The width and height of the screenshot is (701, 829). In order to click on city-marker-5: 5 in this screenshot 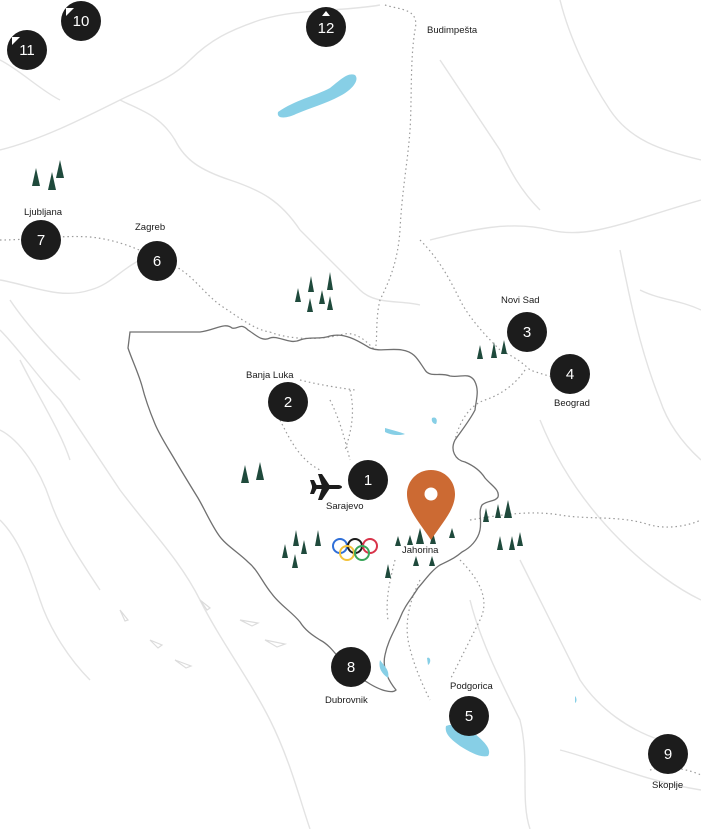, I will do `click(469, 716)`.